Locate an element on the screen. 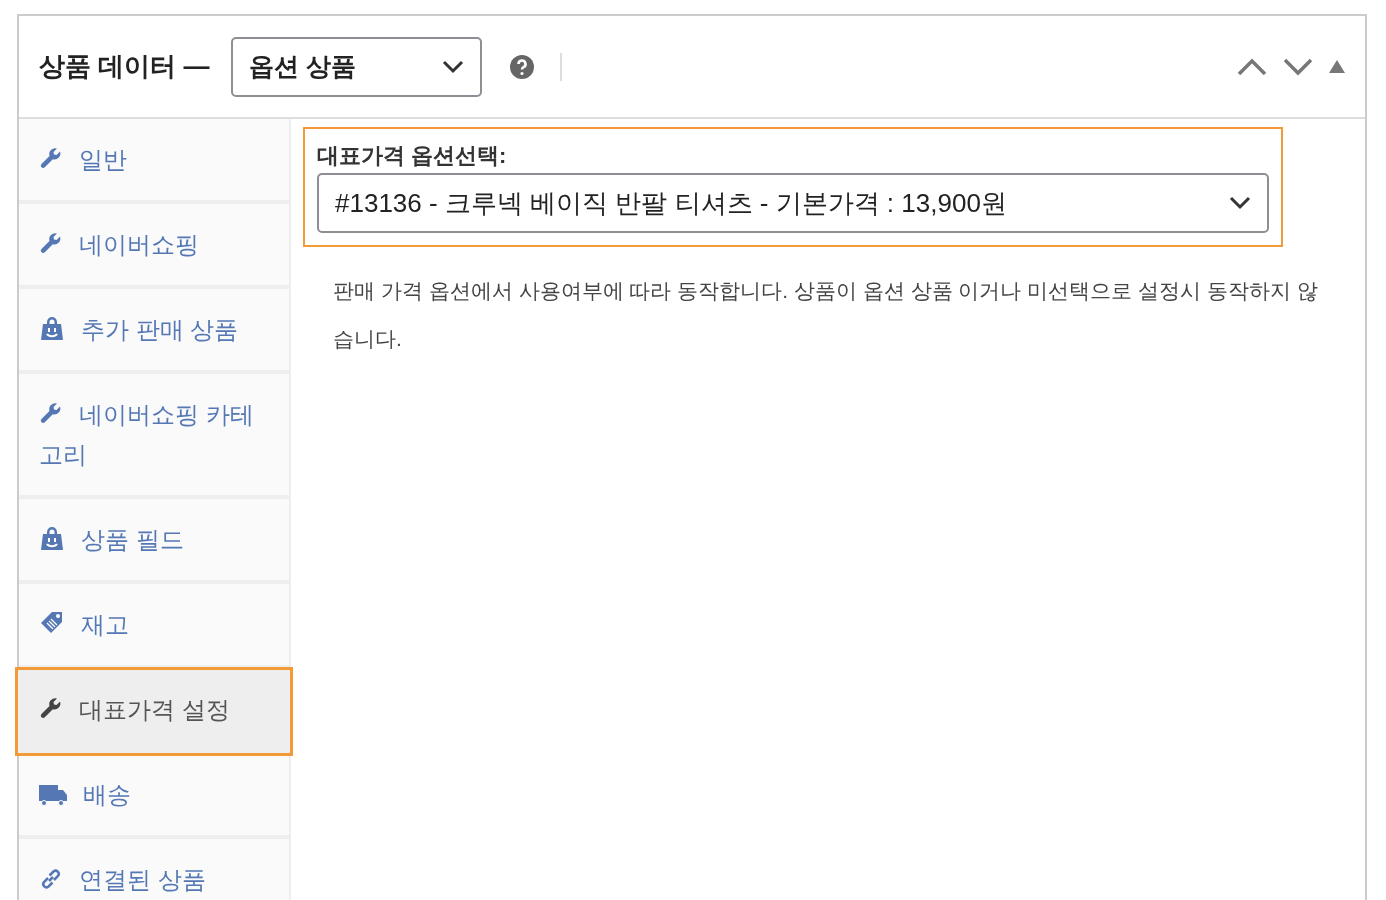  sidebar-tab: 연결된 상품 is located at coordinates (154, 869).